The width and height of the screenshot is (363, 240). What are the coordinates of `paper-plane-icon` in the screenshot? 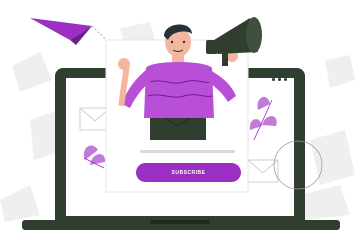 It's located at (73, 33).